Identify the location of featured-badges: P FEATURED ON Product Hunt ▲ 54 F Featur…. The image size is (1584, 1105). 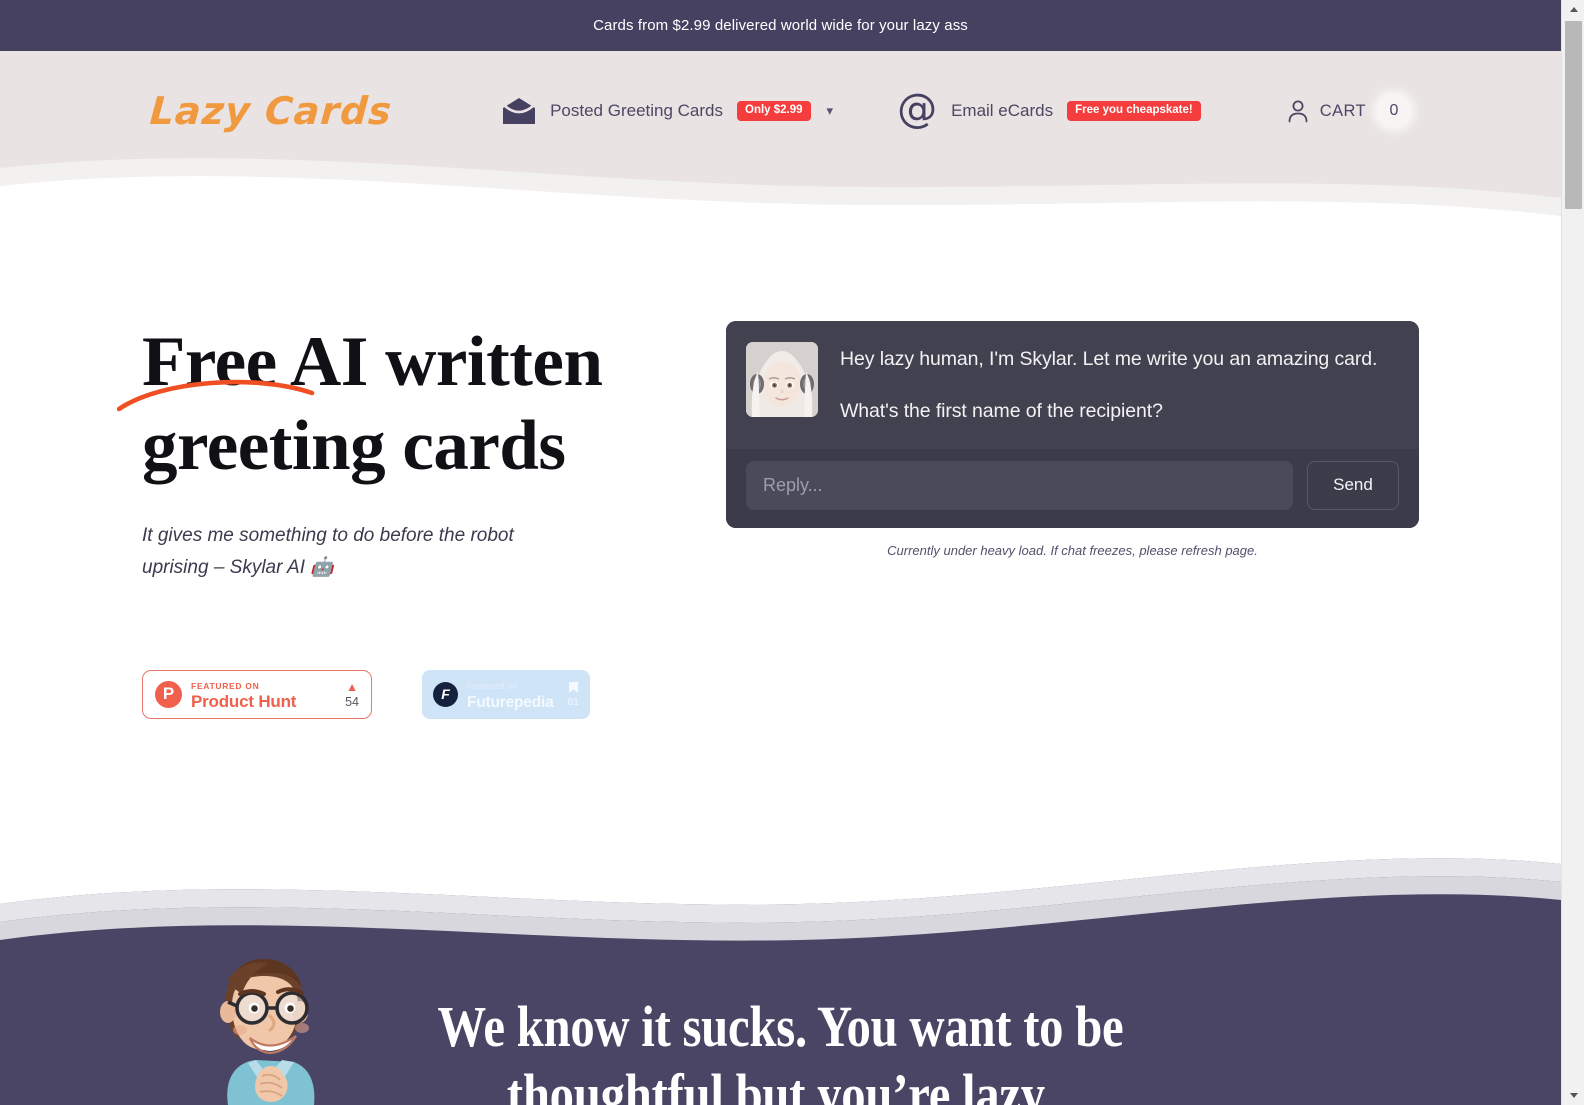
(422, 694).